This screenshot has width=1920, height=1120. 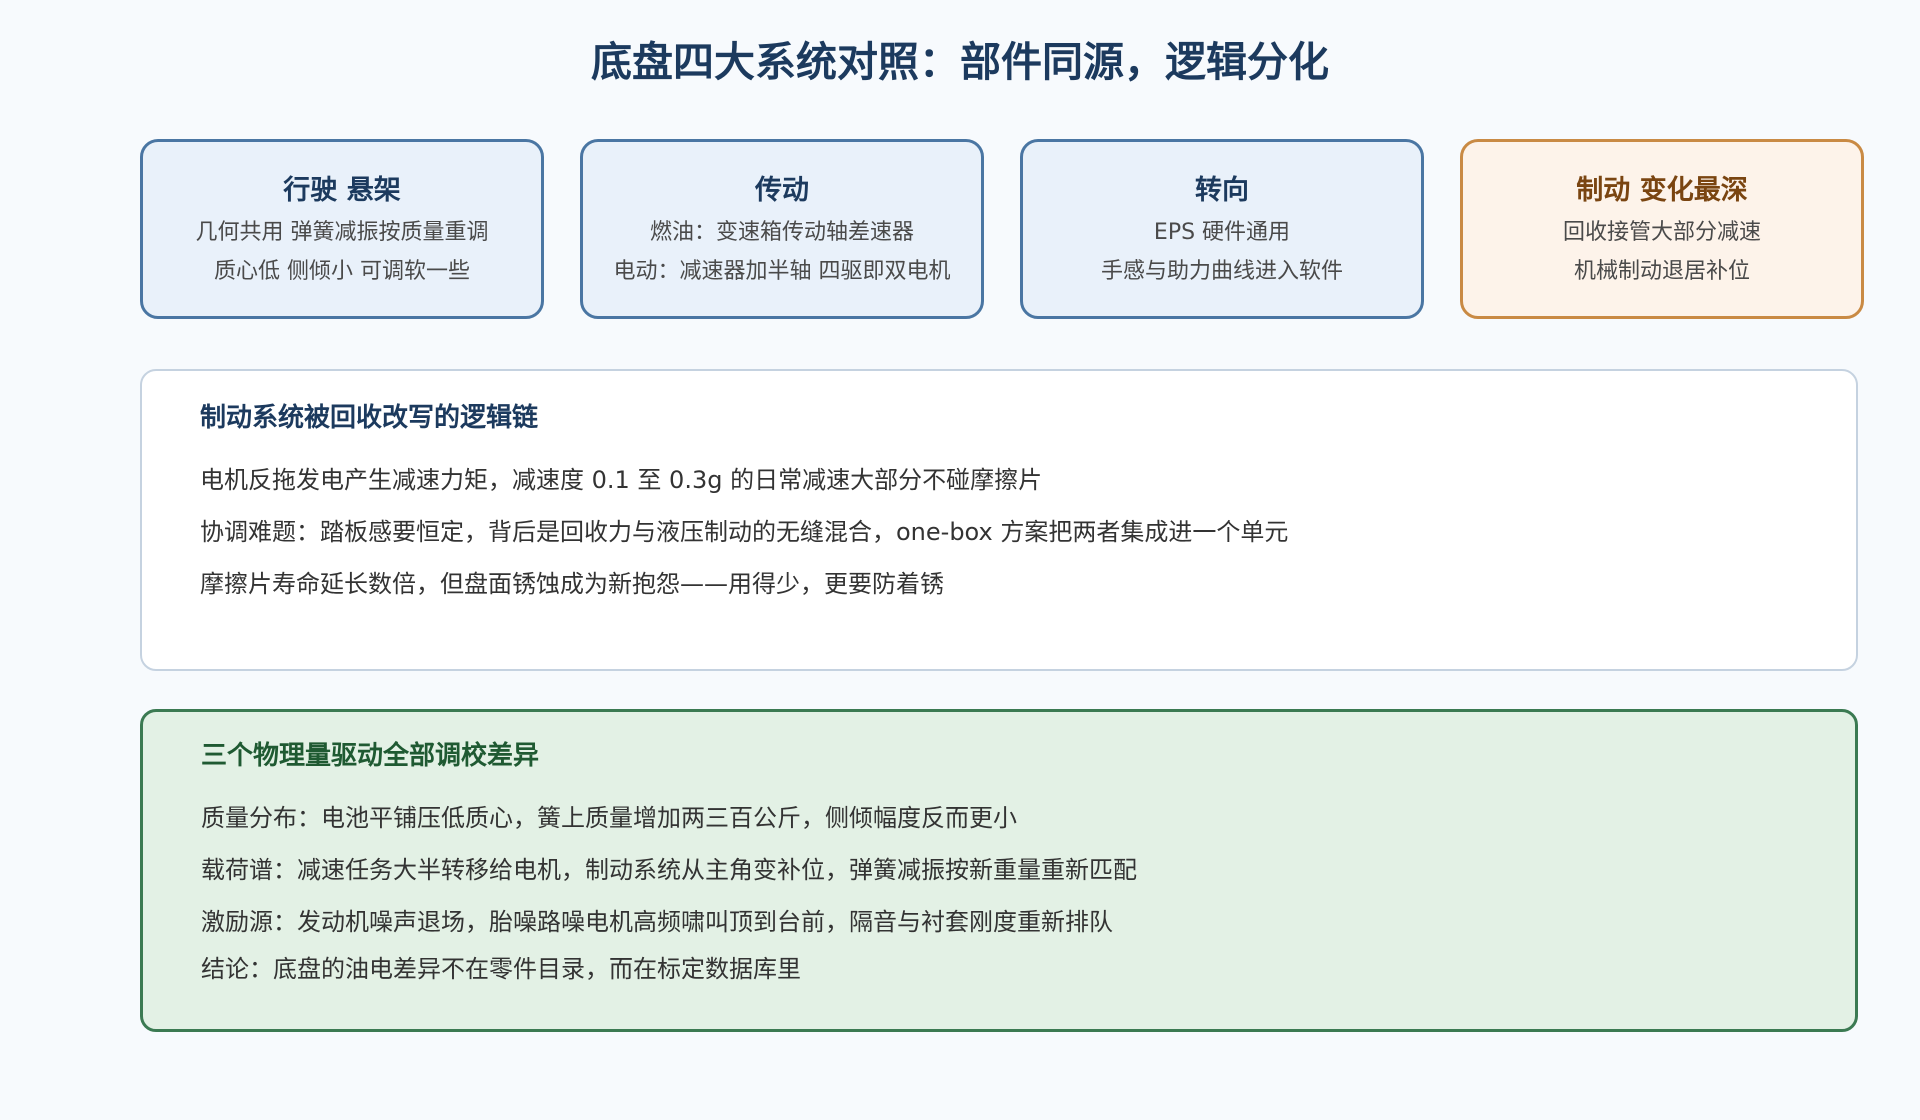 What do you see at coordinates (572, 584) in the screenshot?
I see `panel-line: 摩擦片寿命延长数倍，但盘面锈蚀成为新抱怨——用得少，更要防着锈` at bounding box center [572, 584].